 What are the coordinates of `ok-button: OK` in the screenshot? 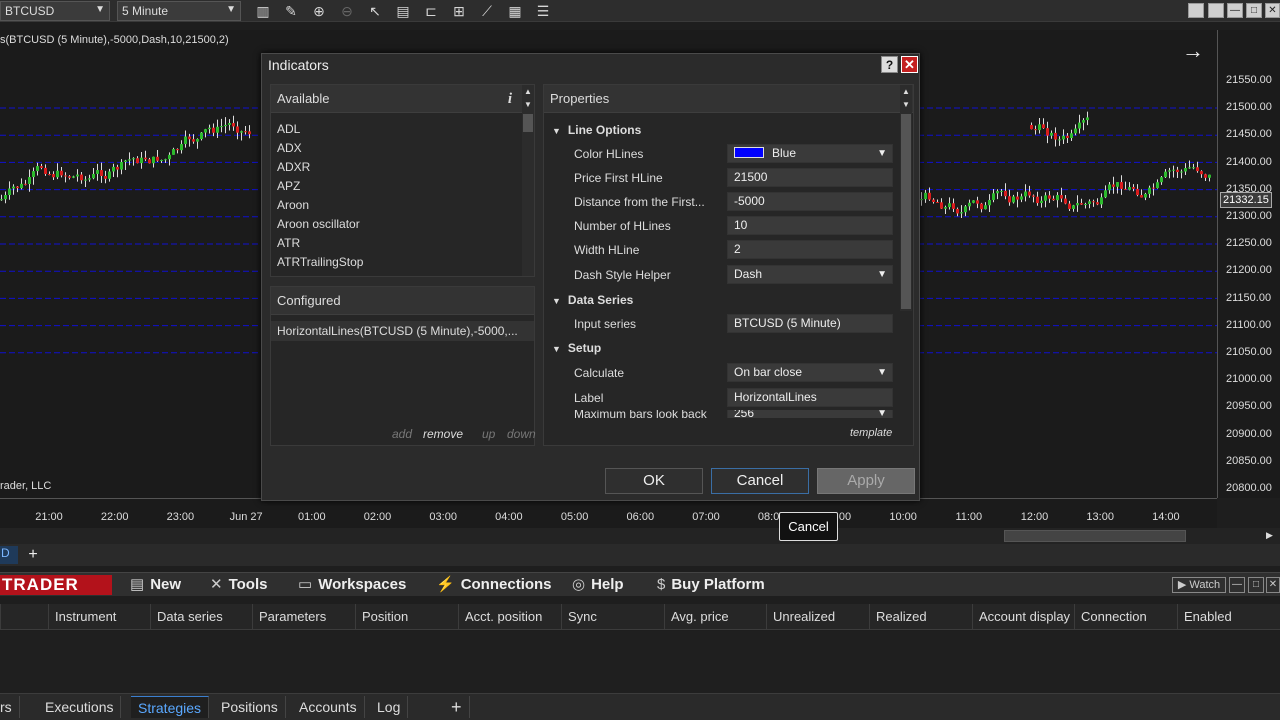 It's located at (654, 481).